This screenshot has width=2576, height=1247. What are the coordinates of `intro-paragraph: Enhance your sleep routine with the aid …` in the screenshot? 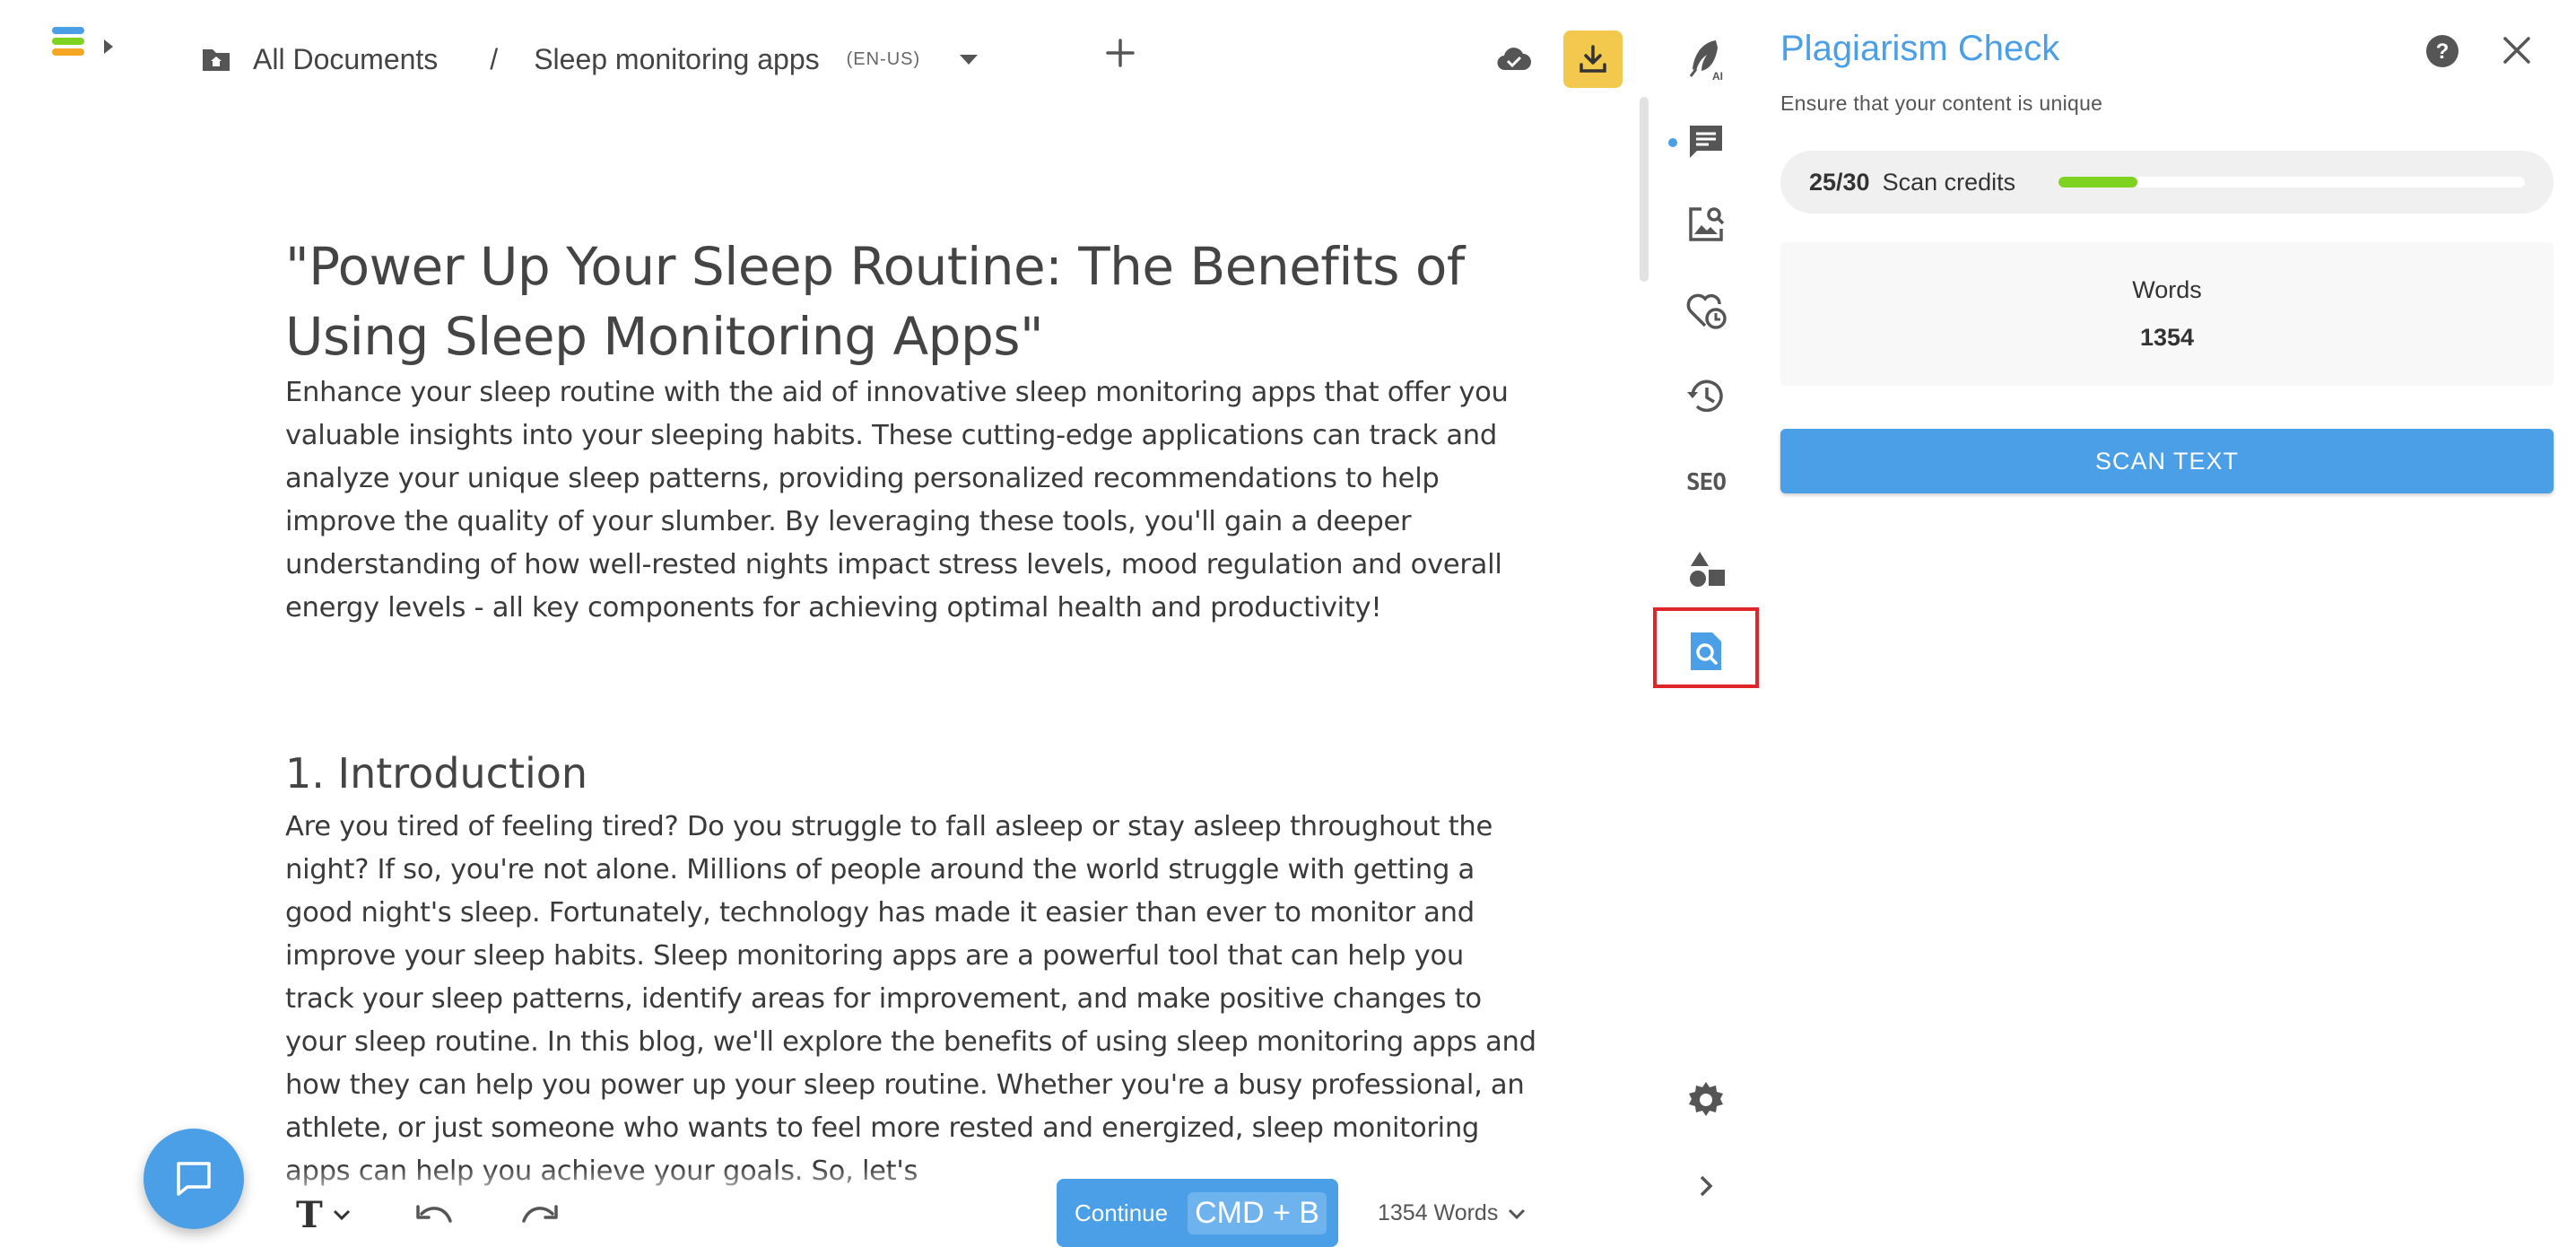 It's located at (911, 501).